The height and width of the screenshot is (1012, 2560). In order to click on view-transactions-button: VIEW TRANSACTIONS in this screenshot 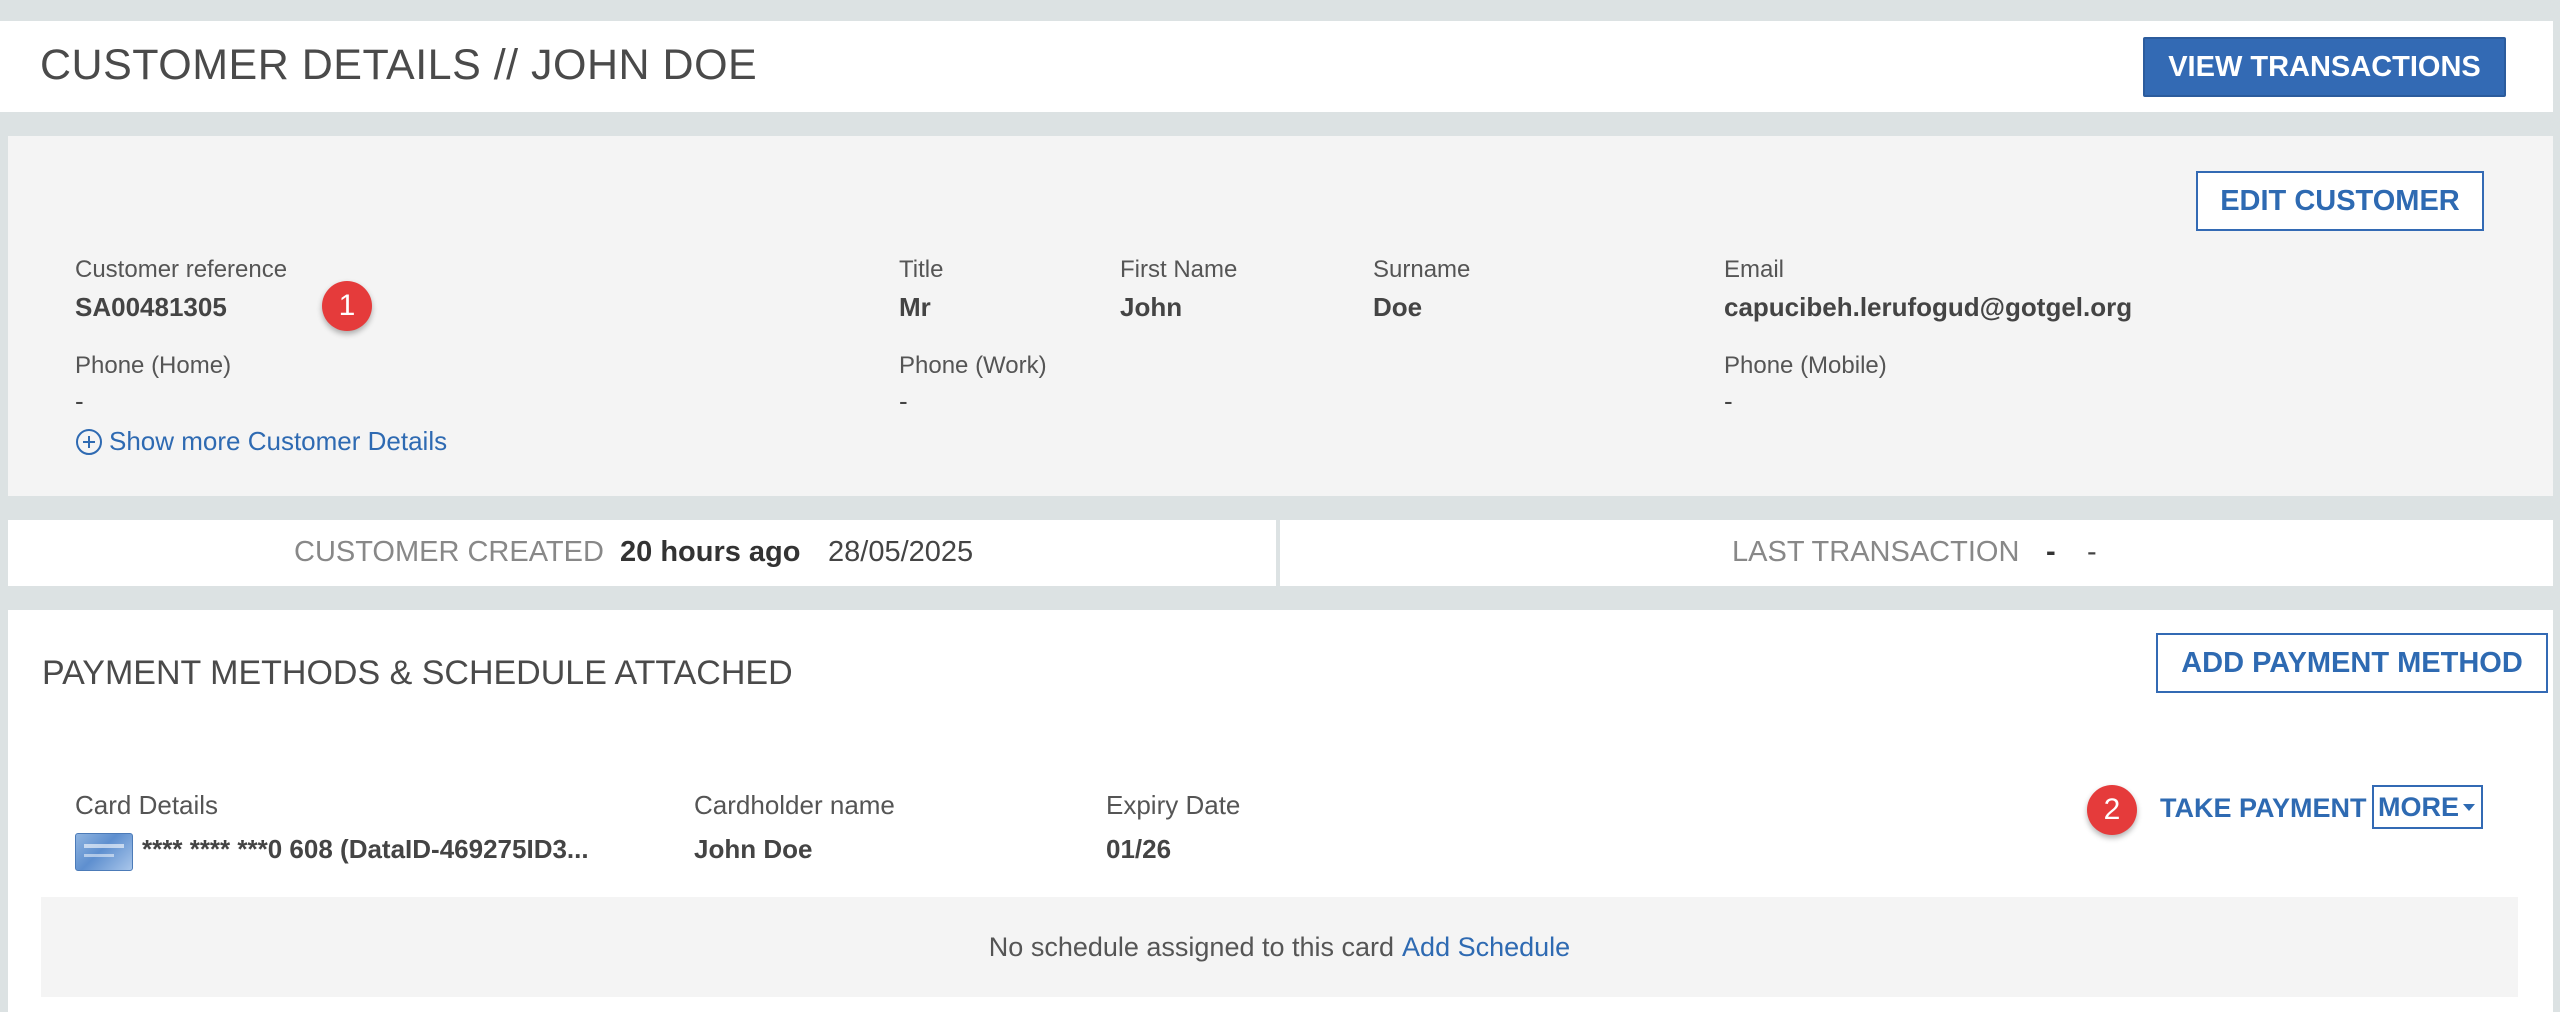, I will do `click(2324, 67)`.